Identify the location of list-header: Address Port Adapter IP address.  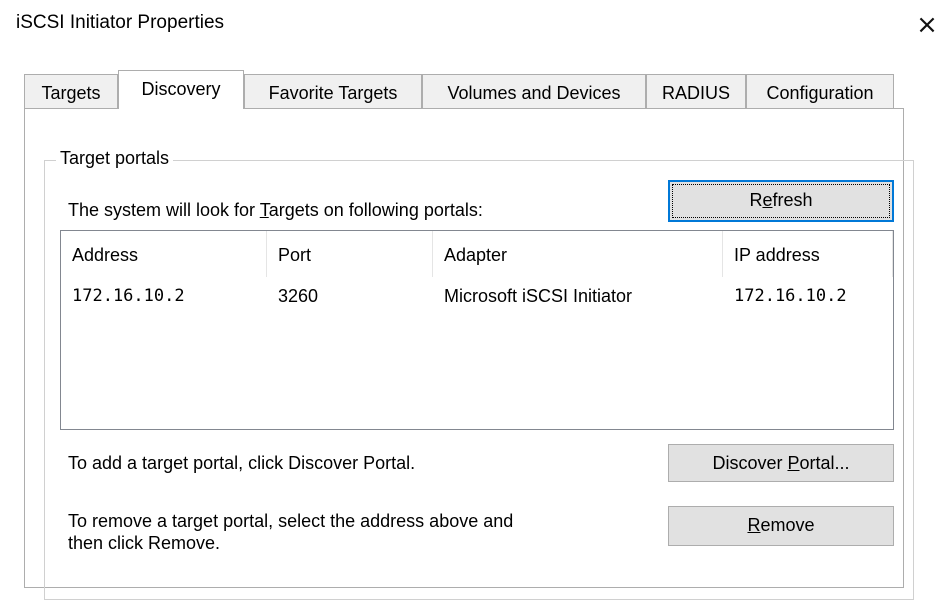
(477, 254).